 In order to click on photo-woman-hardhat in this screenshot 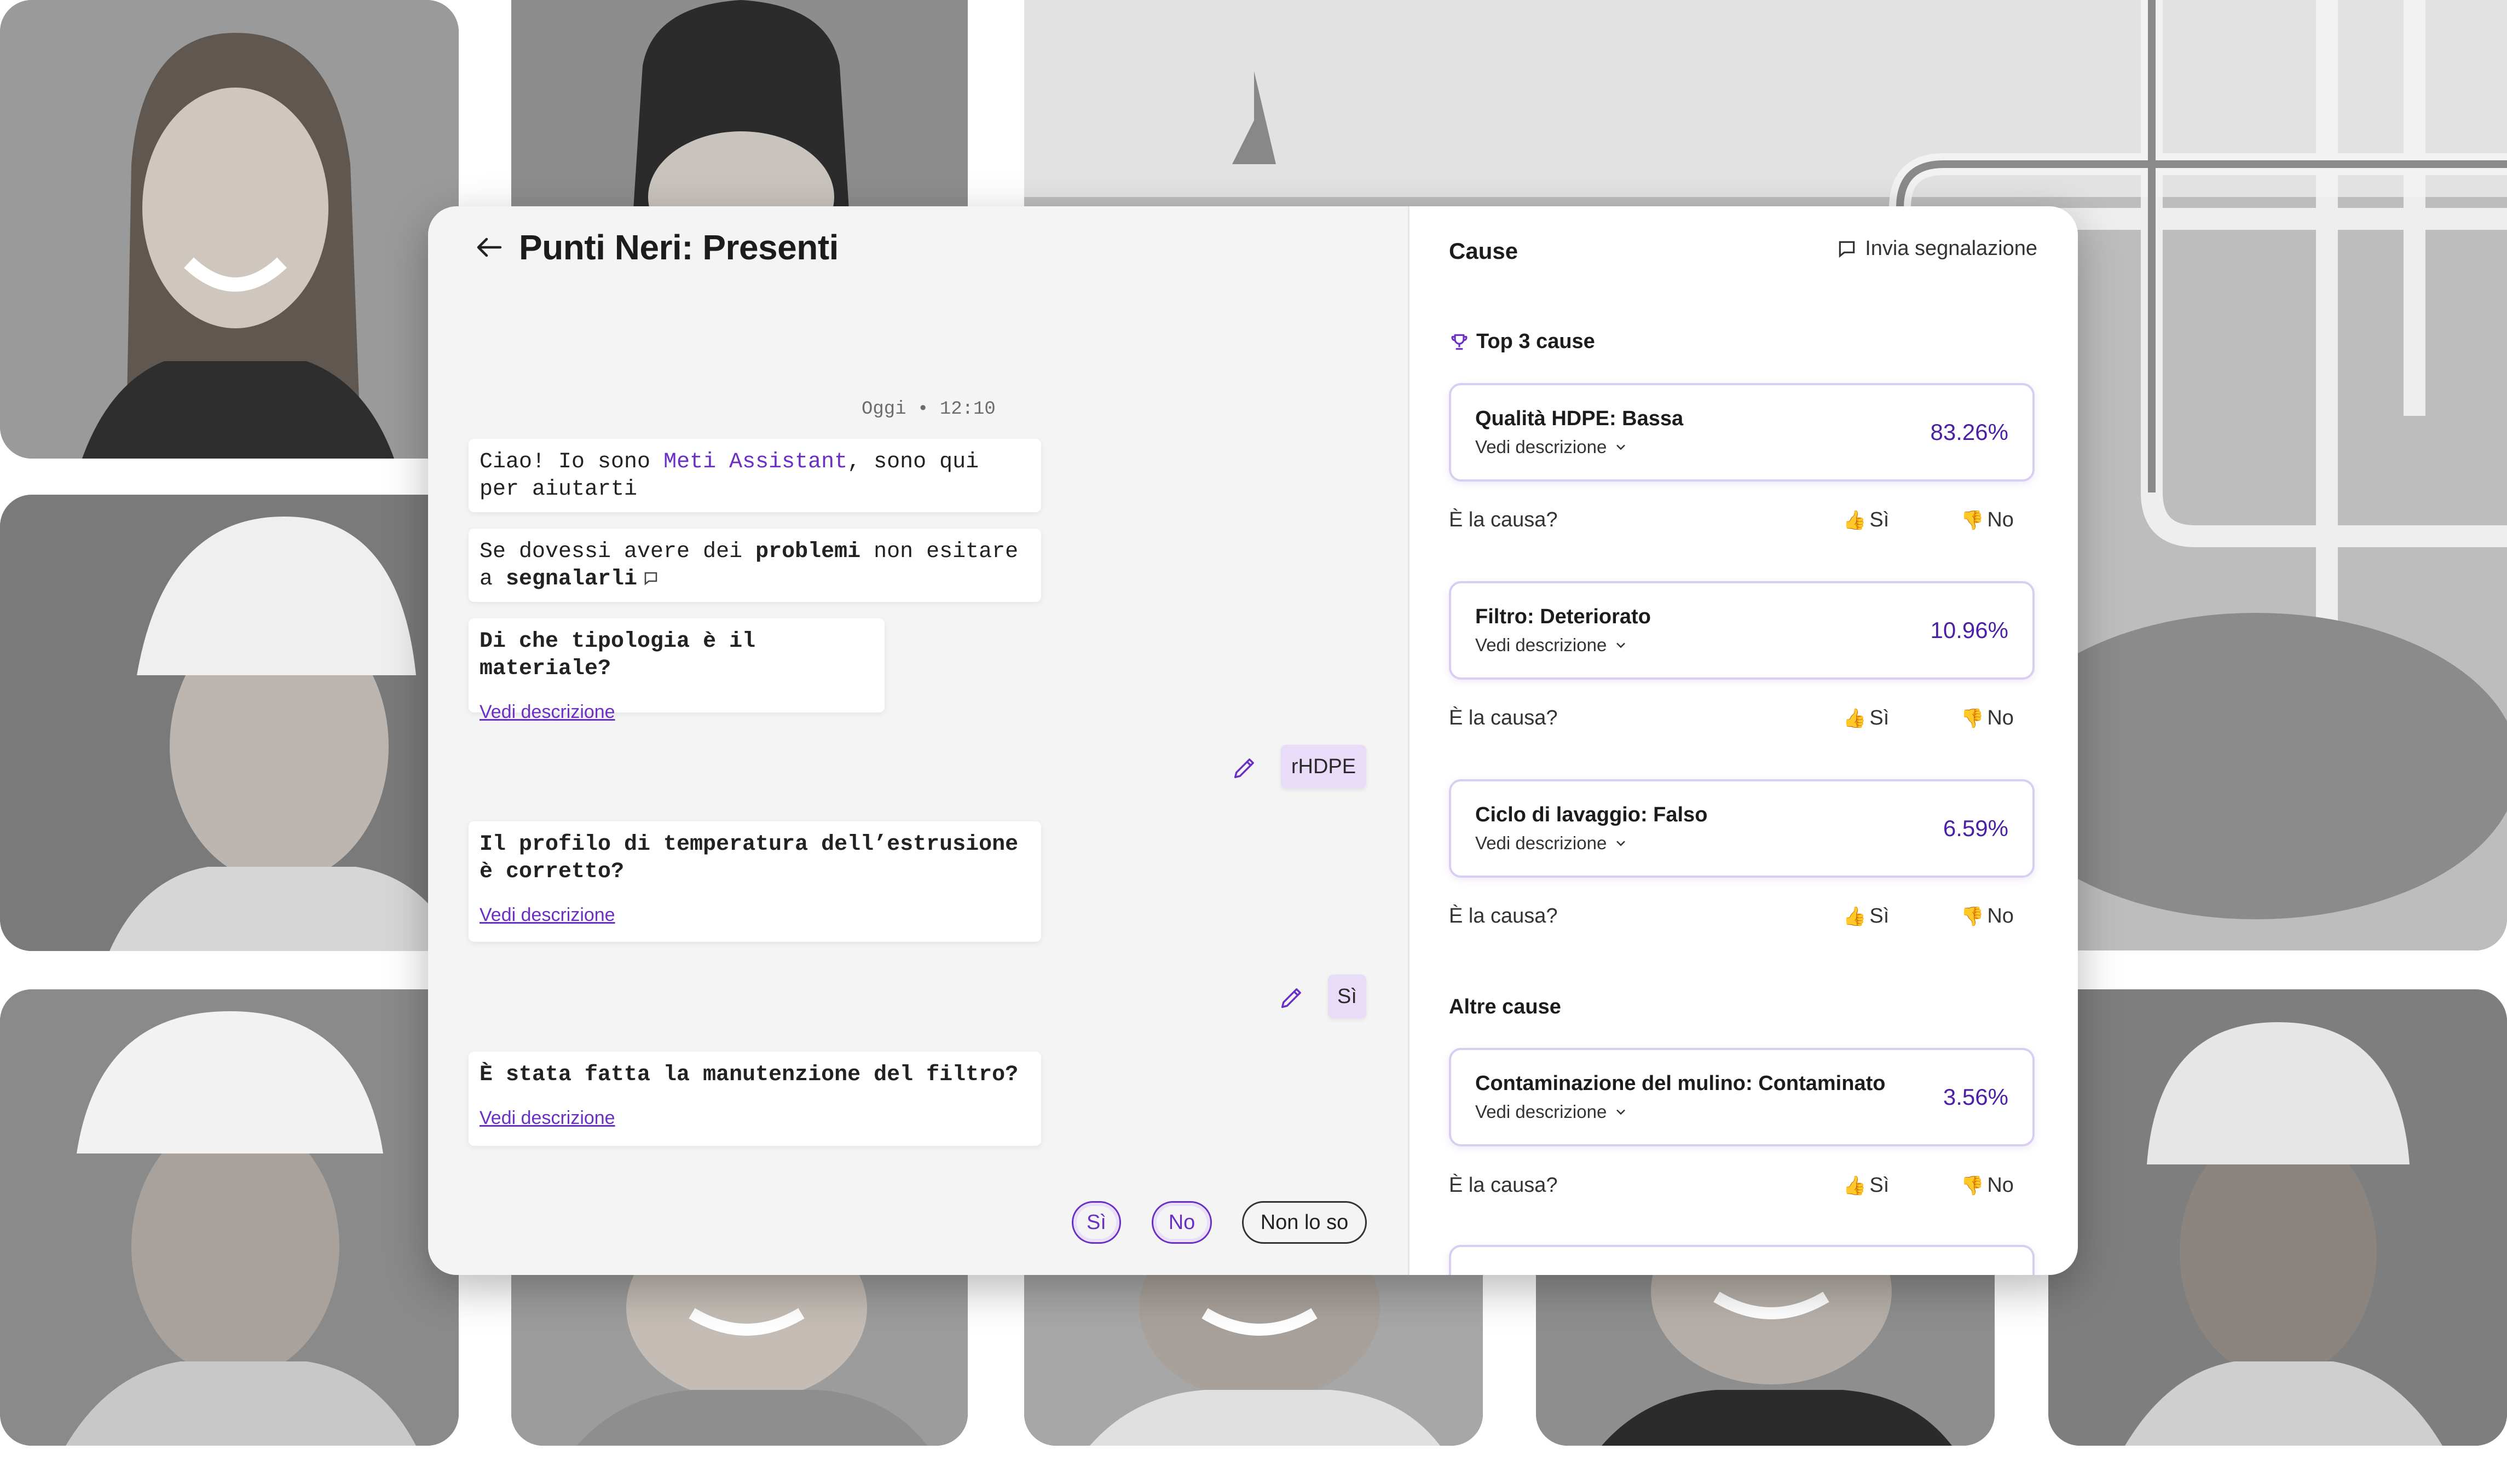, I will do `click(229, 1217)`.